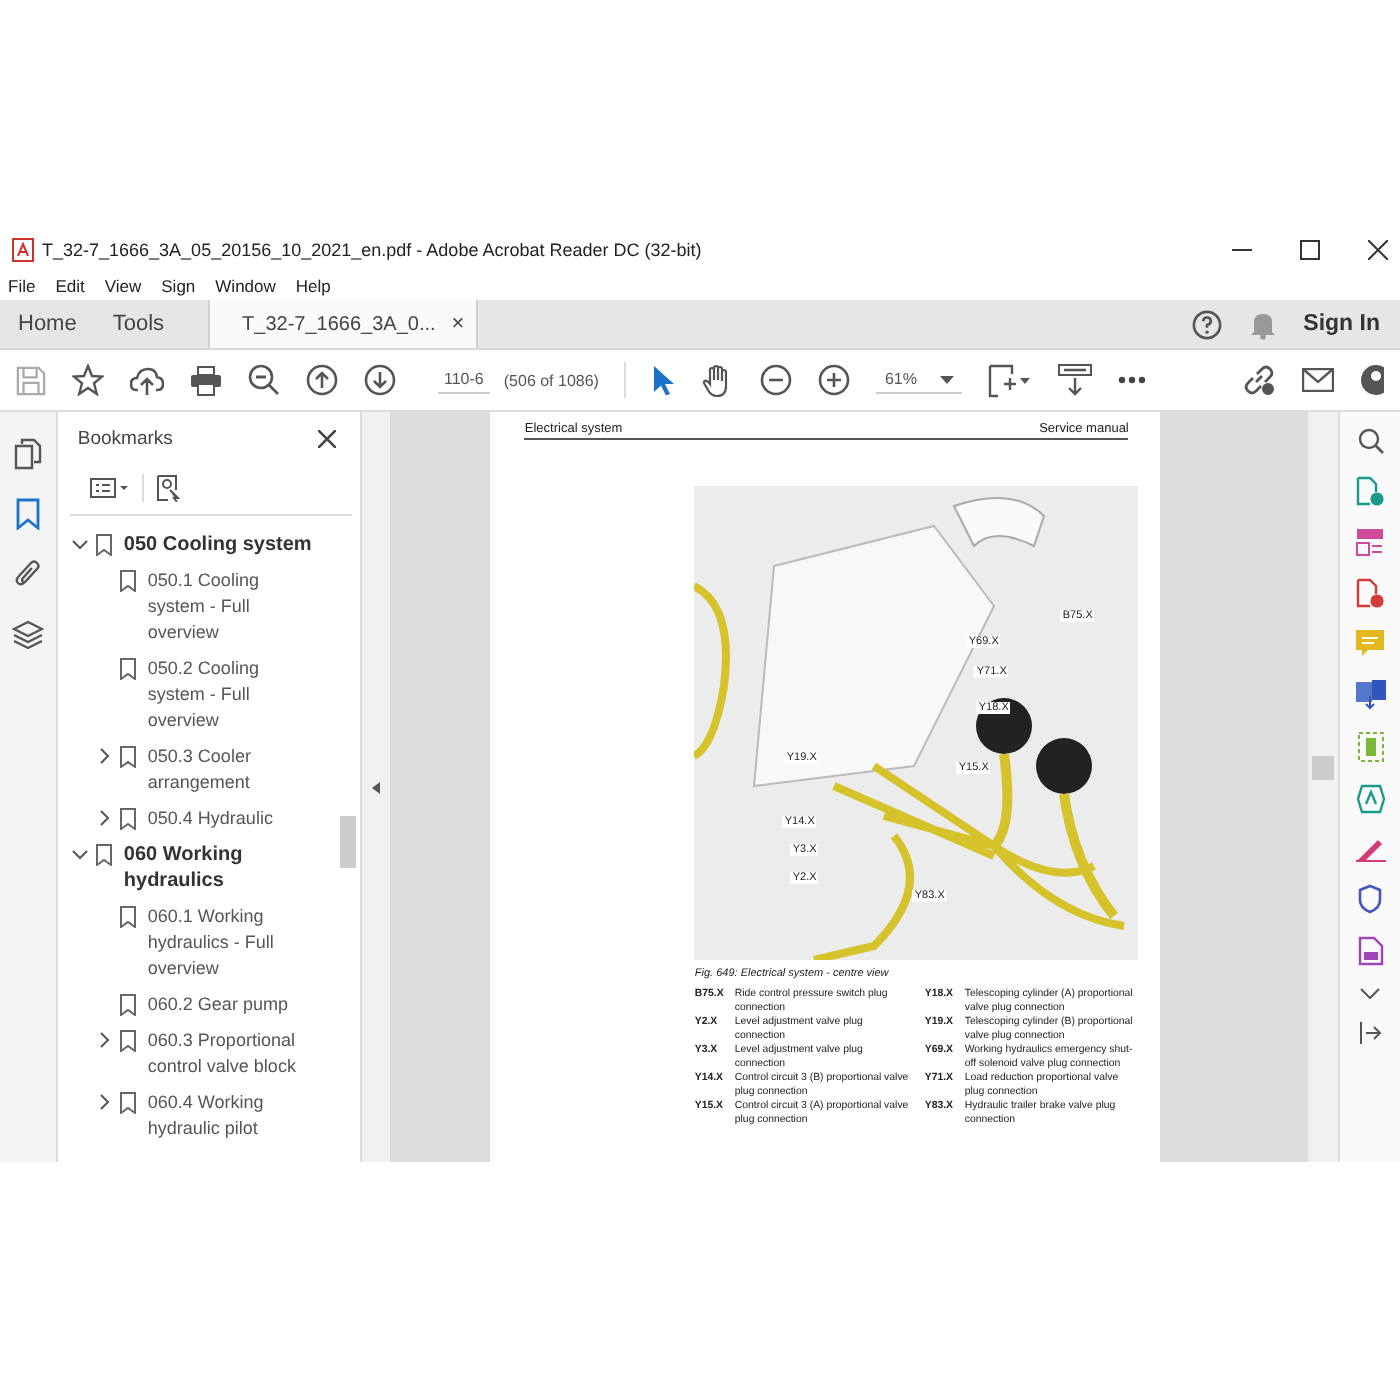 The image size is (1400, 1400). Describe the element at coordinates (1075, 380) in the screenshot. I see `scroll-mode-icon` at that location.